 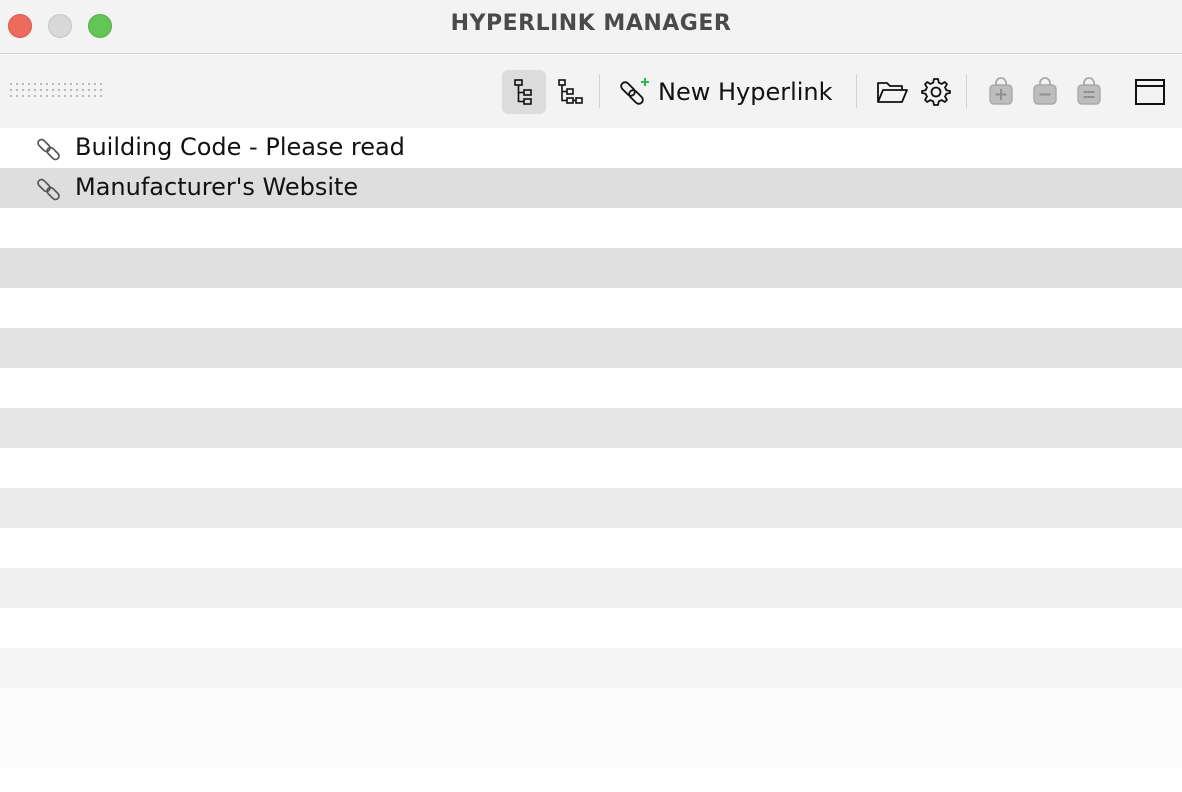 What do you see at coordinates (56, 91) in the screenshot?
I see `toolbar-grip-handle` at bounding box center [56, 91].